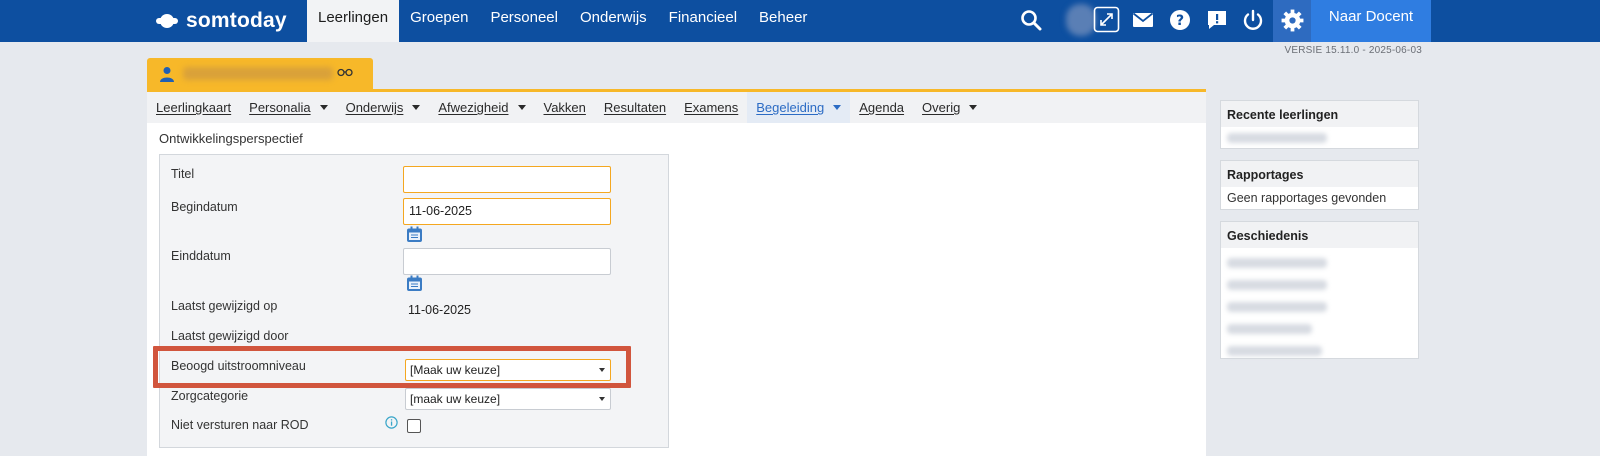 Image resolution: width=1600 pixels, height=456 pixels. Describe the element at coordinates (1217, 20) in the screenshot. I see `feedback-icon` at that location.